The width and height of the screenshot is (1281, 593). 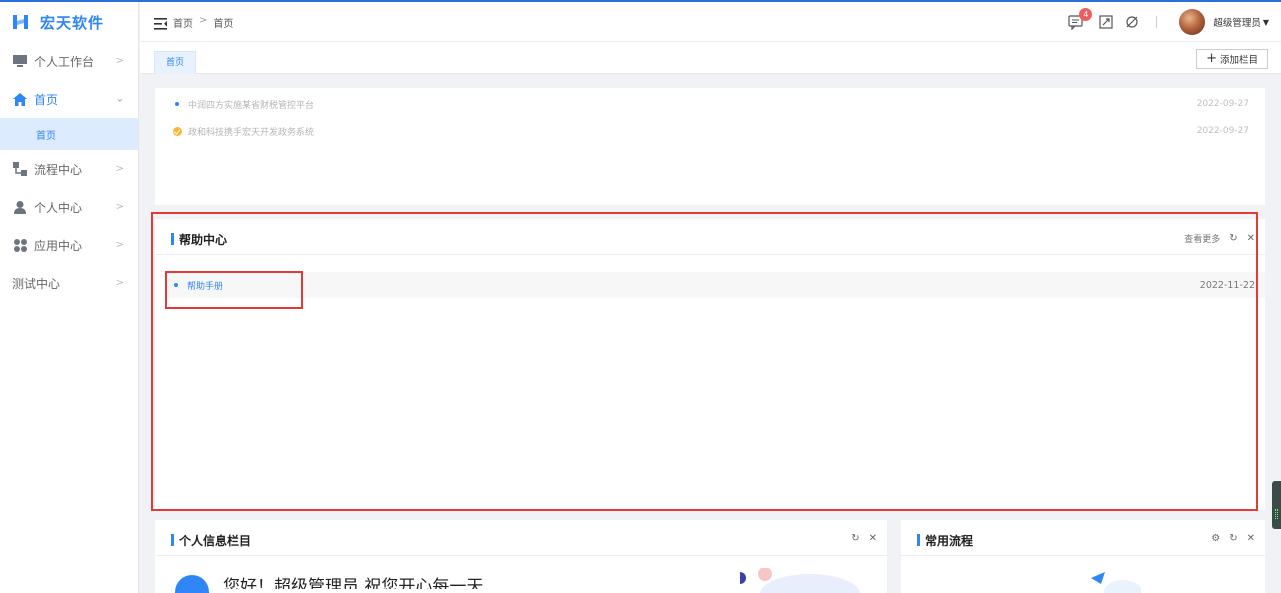 I want to click on plus-icon: +, so click(x=1211, y=58).